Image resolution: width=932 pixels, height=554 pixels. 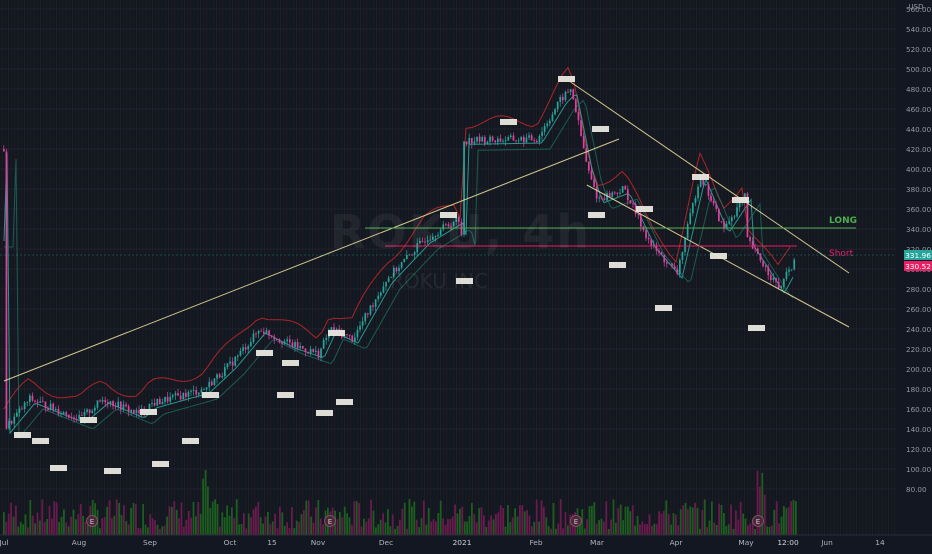 I want to click on y-tick-label: 560.00, so click(x=919, y=9).